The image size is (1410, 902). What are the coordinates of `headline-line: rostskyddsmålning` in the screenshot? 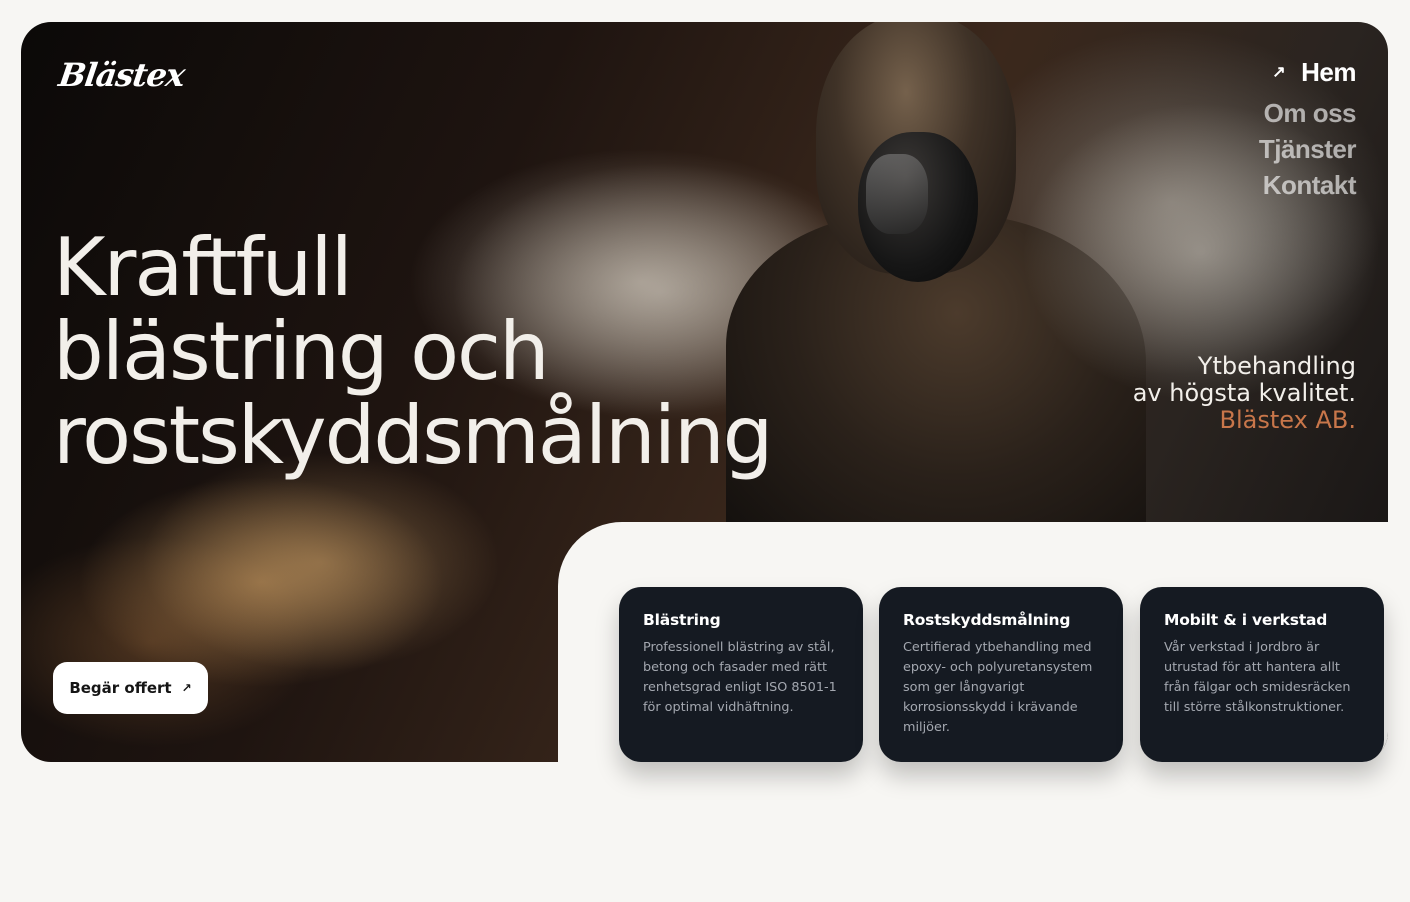 It's located at (413, 435).